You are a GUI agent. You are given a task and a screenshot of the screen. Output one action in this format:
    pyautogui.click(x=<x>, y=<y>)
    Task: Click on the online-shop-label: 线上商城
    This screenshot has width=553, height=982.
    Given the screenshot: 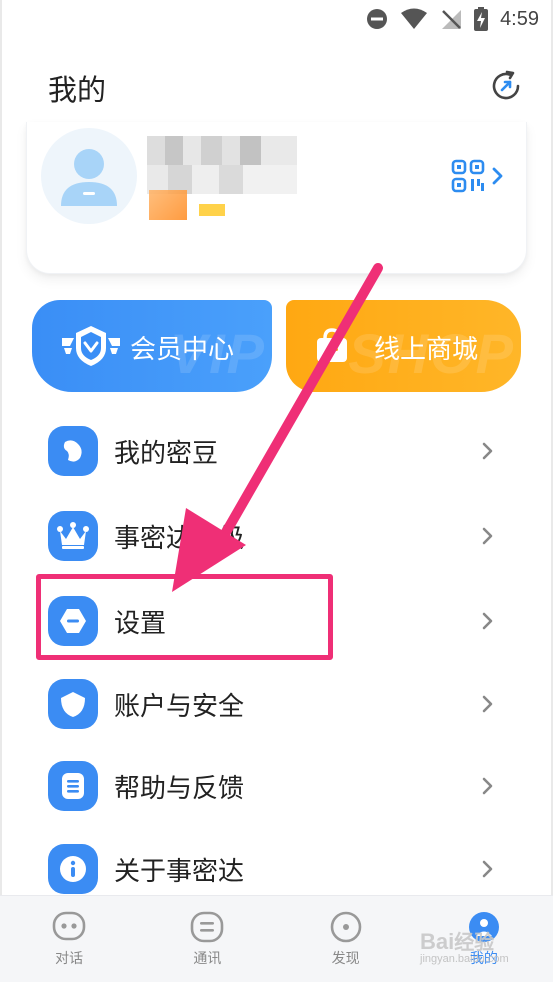 What is the action you would take?
    pyautogui.click(x=426, y=350)
    